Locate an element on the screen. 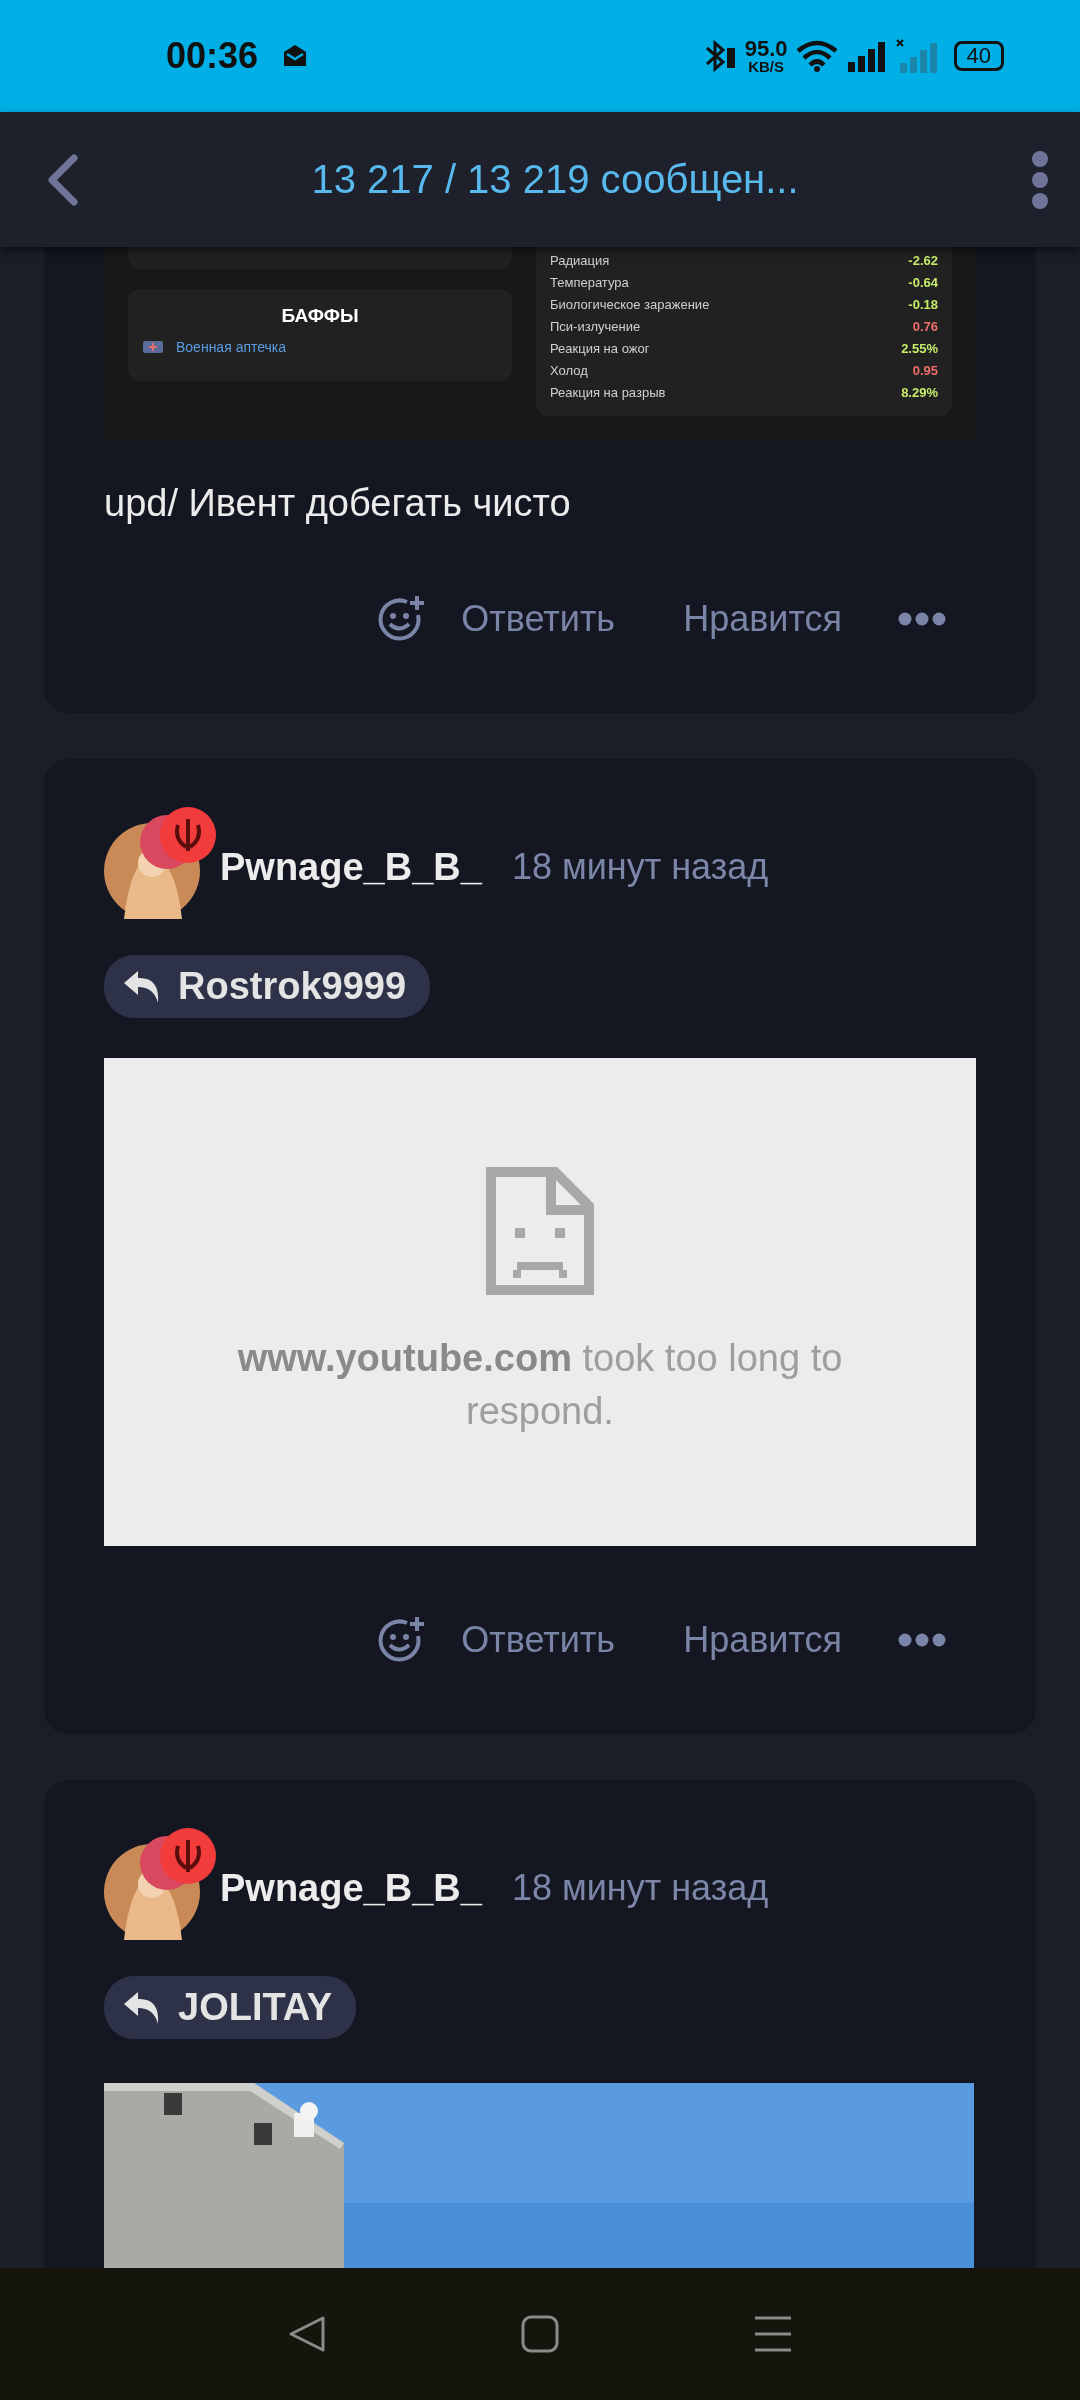  menu-nav-icon is located at coordinates (773, 2334).